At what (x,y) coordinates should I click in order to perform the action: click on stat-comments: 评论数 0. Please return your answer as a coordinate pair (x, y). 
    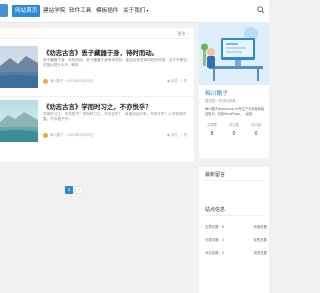
    Looking at the image, I should click on (234, 129).